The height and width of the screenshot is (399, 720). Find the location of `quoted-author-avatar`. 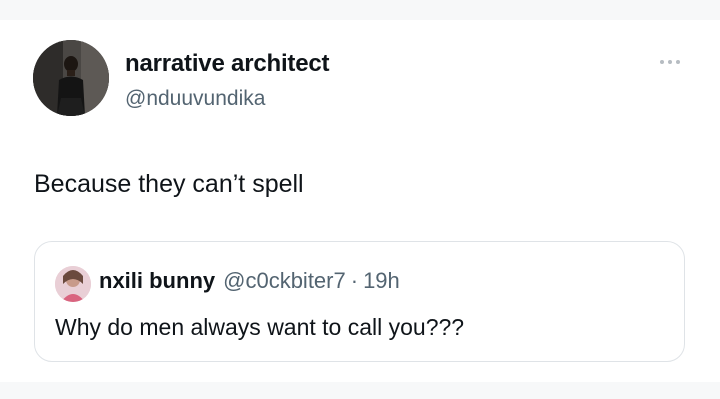

quoted-author-avatar is located at coordinates (73, 284).